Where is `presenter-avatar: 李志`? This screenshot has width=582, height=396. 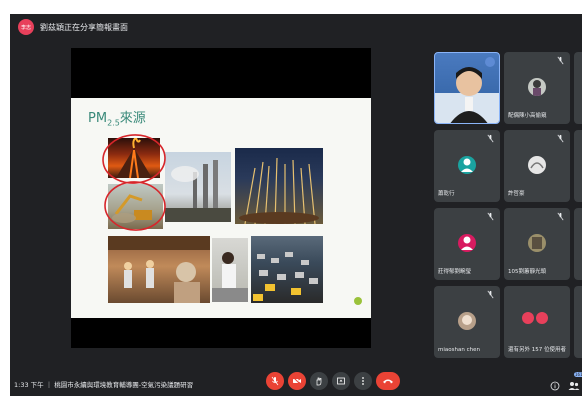
presenter-avatar: 李志 is located at coordinates (26, 27).